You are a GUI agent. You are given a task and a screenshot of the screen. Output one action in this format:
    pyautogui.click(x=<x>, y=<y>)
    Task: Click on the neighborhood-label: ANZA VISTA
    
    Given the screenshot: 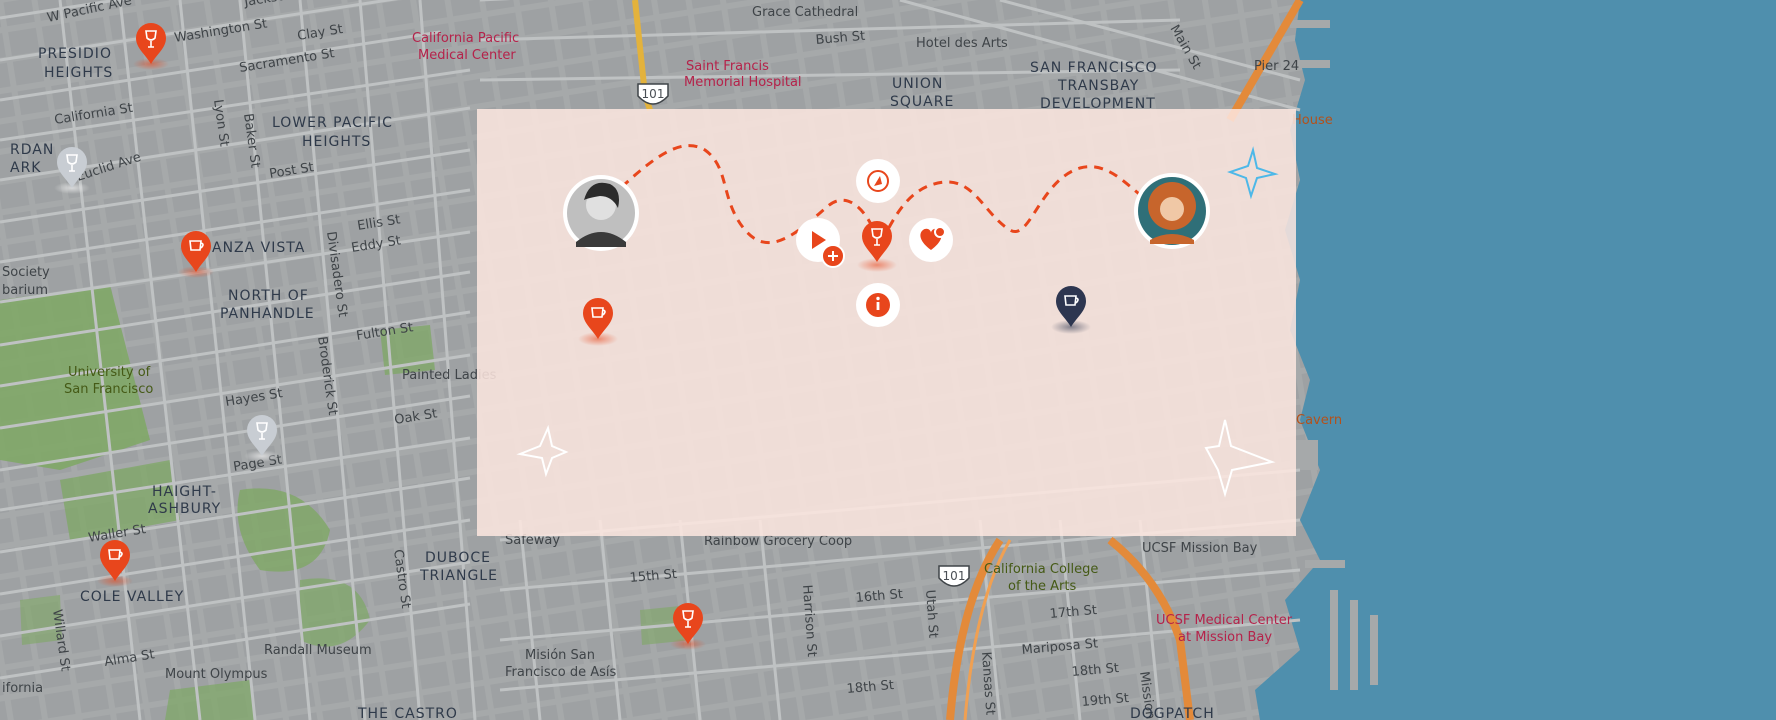 What is the action you would take?
    pyautogui.click(x=258, y=248)
    